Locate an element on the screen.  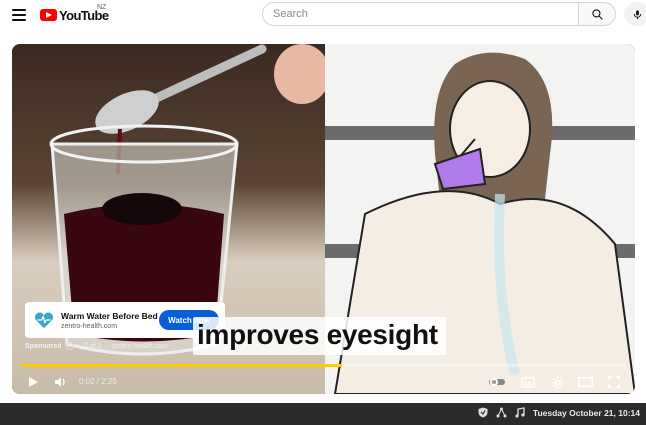
autoplay-toggle is located at coordinates (497, 382).